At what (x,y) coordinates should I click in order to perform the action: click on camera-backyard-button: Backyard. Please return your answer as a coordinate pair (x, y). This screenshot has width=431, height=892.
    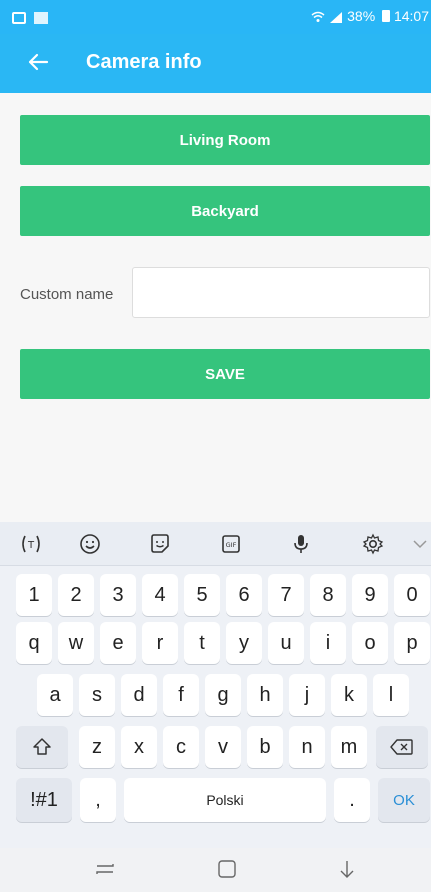
    Looking at the image, I should click on (225, 211).